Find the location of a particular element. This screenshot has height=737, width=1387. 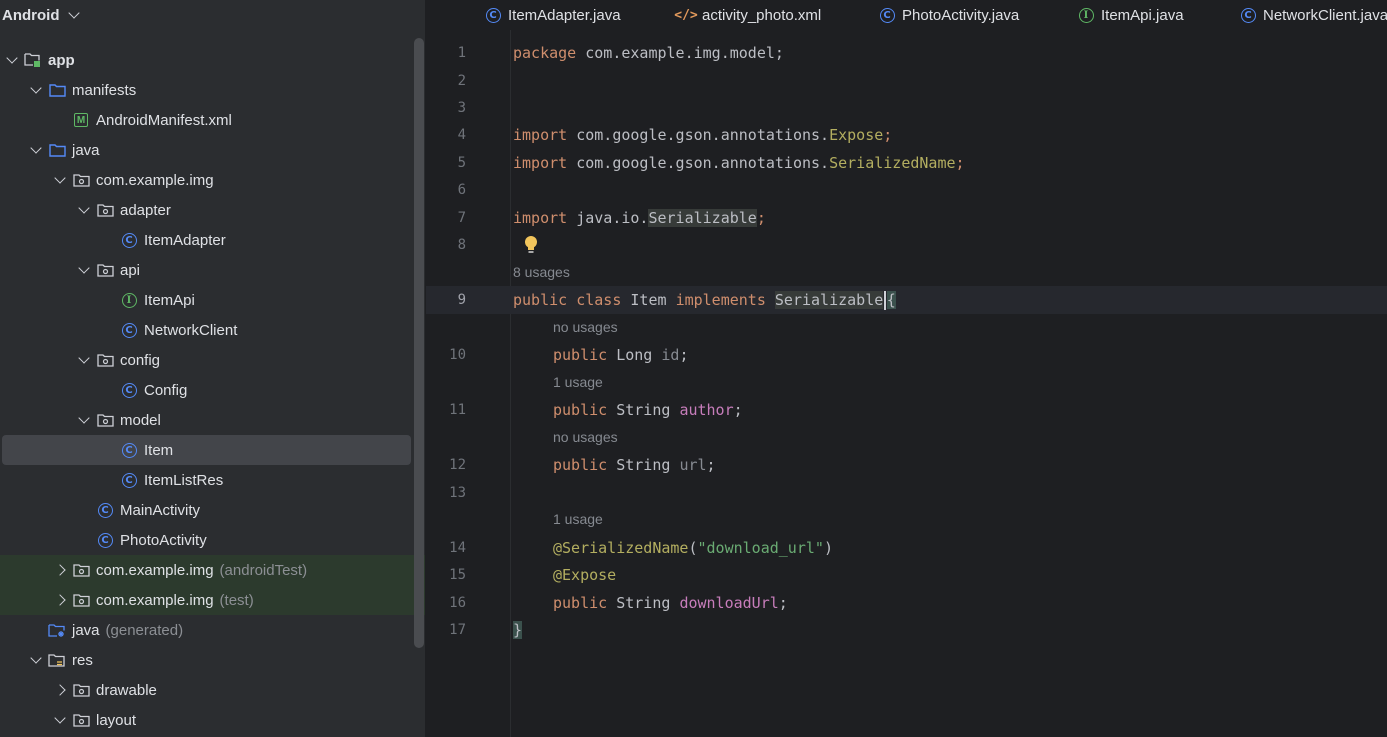

code-text: } is located at coordinates (518, 630).